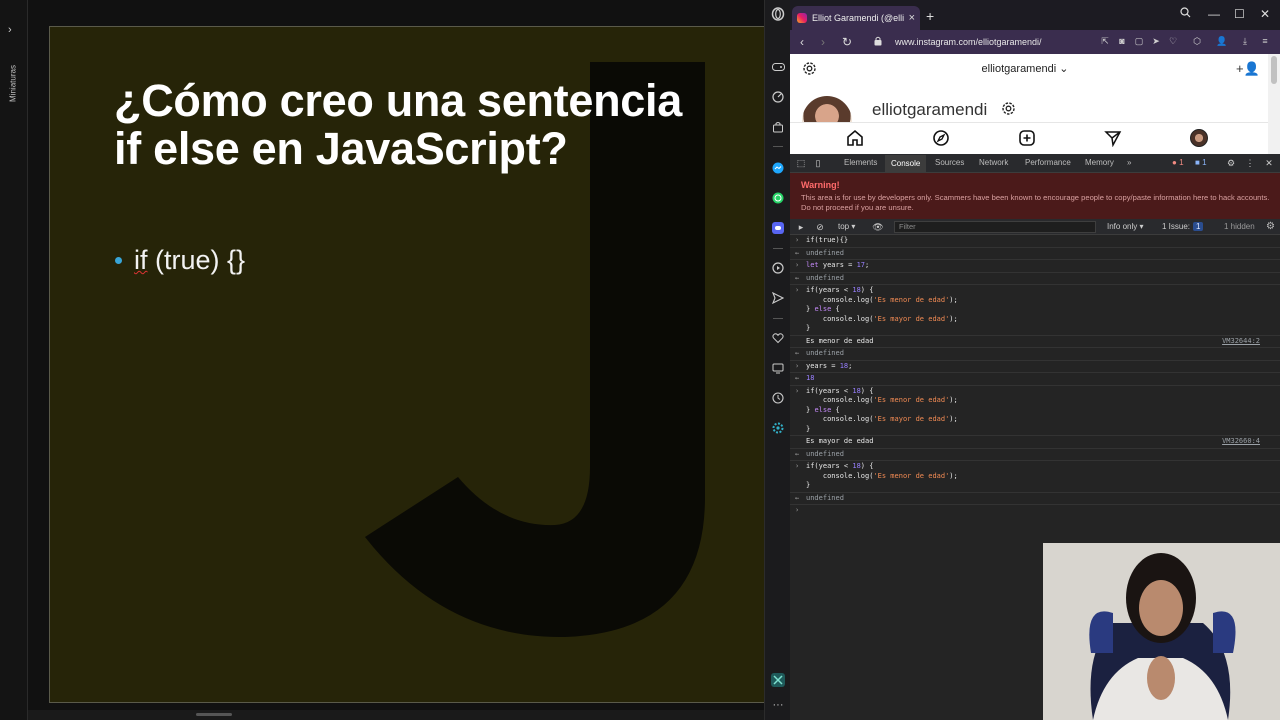 The image size is (1280, 720). Describe the element at coordinates (141, 260) in the screenshot. I see `bullet-keyword: if` at that location.